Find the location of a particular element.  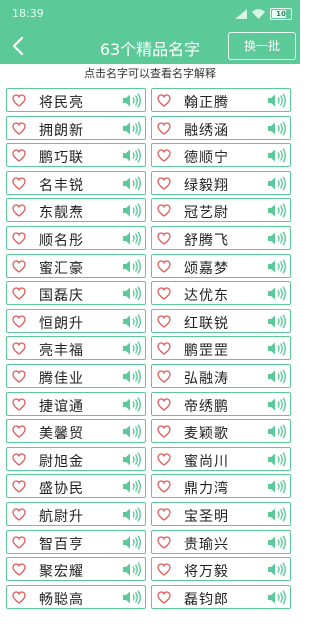

name-item: 德顺宁 is located at coordinates (221, 155).